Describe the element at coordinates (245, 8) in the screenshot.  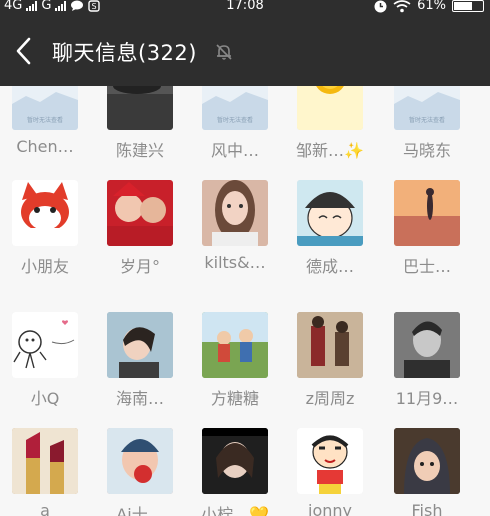
I see `status-bar: 4G G S 17:08 61%` at that location.